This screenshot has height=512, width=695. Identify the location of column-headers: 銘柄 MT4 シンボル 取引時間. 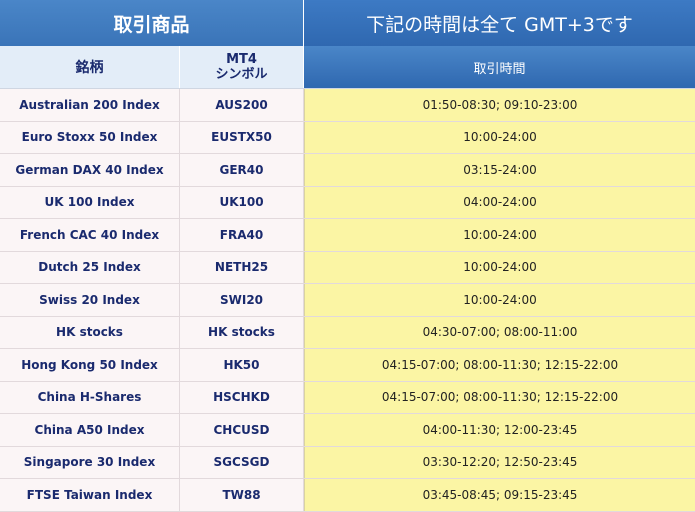
(347, 67).